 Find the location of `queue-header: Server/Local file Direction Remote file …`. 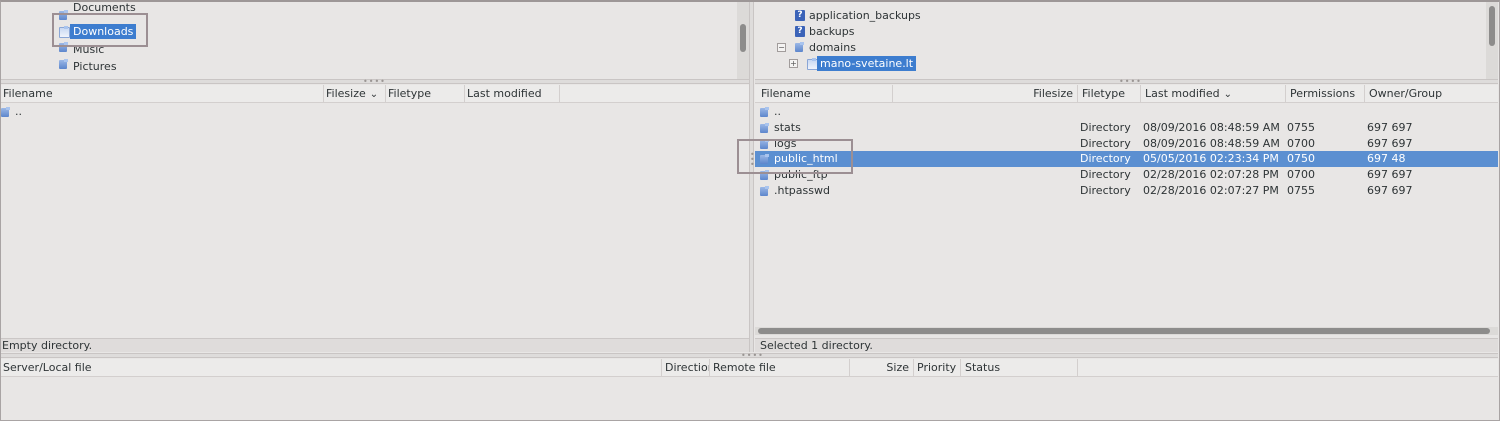

queue-header: Server/Local file Direction Remote file … is located at coordinates (749, 368).